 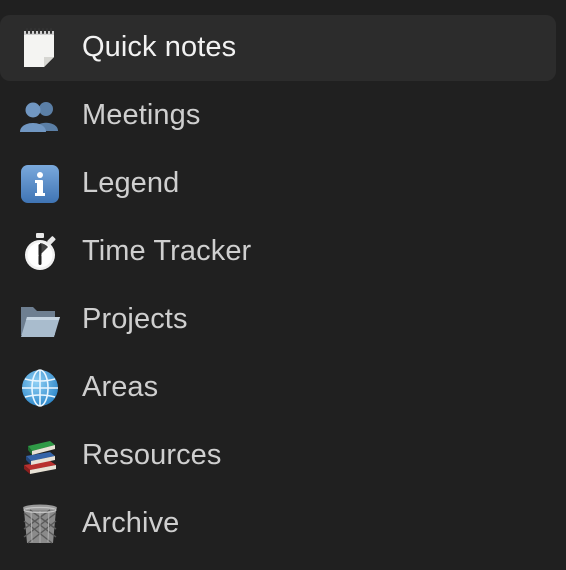 I want to click on sidebar-item-label: Quick notes, so click(x=159, y=46).